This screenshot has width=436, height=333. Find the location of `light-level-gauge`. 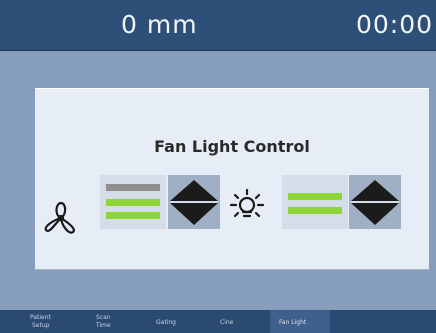

light-level-gauge is located at coordinates (315, 202).